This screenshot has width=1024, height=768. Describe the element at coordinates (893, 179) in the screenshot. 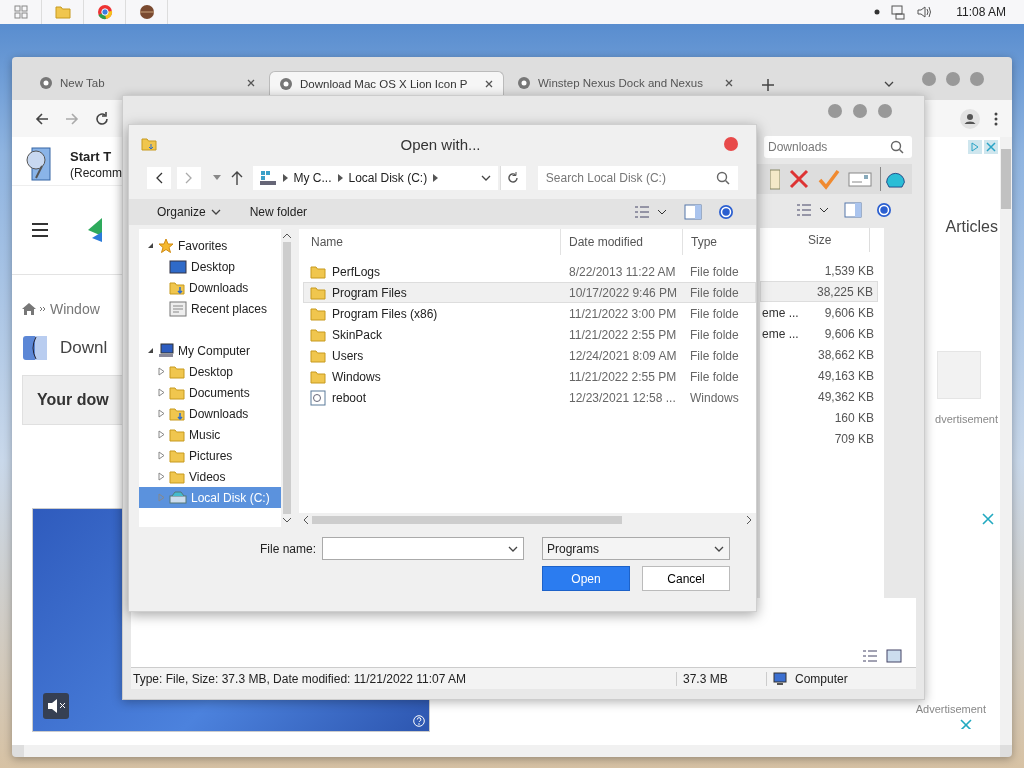

I see `shell-icon` at that location.